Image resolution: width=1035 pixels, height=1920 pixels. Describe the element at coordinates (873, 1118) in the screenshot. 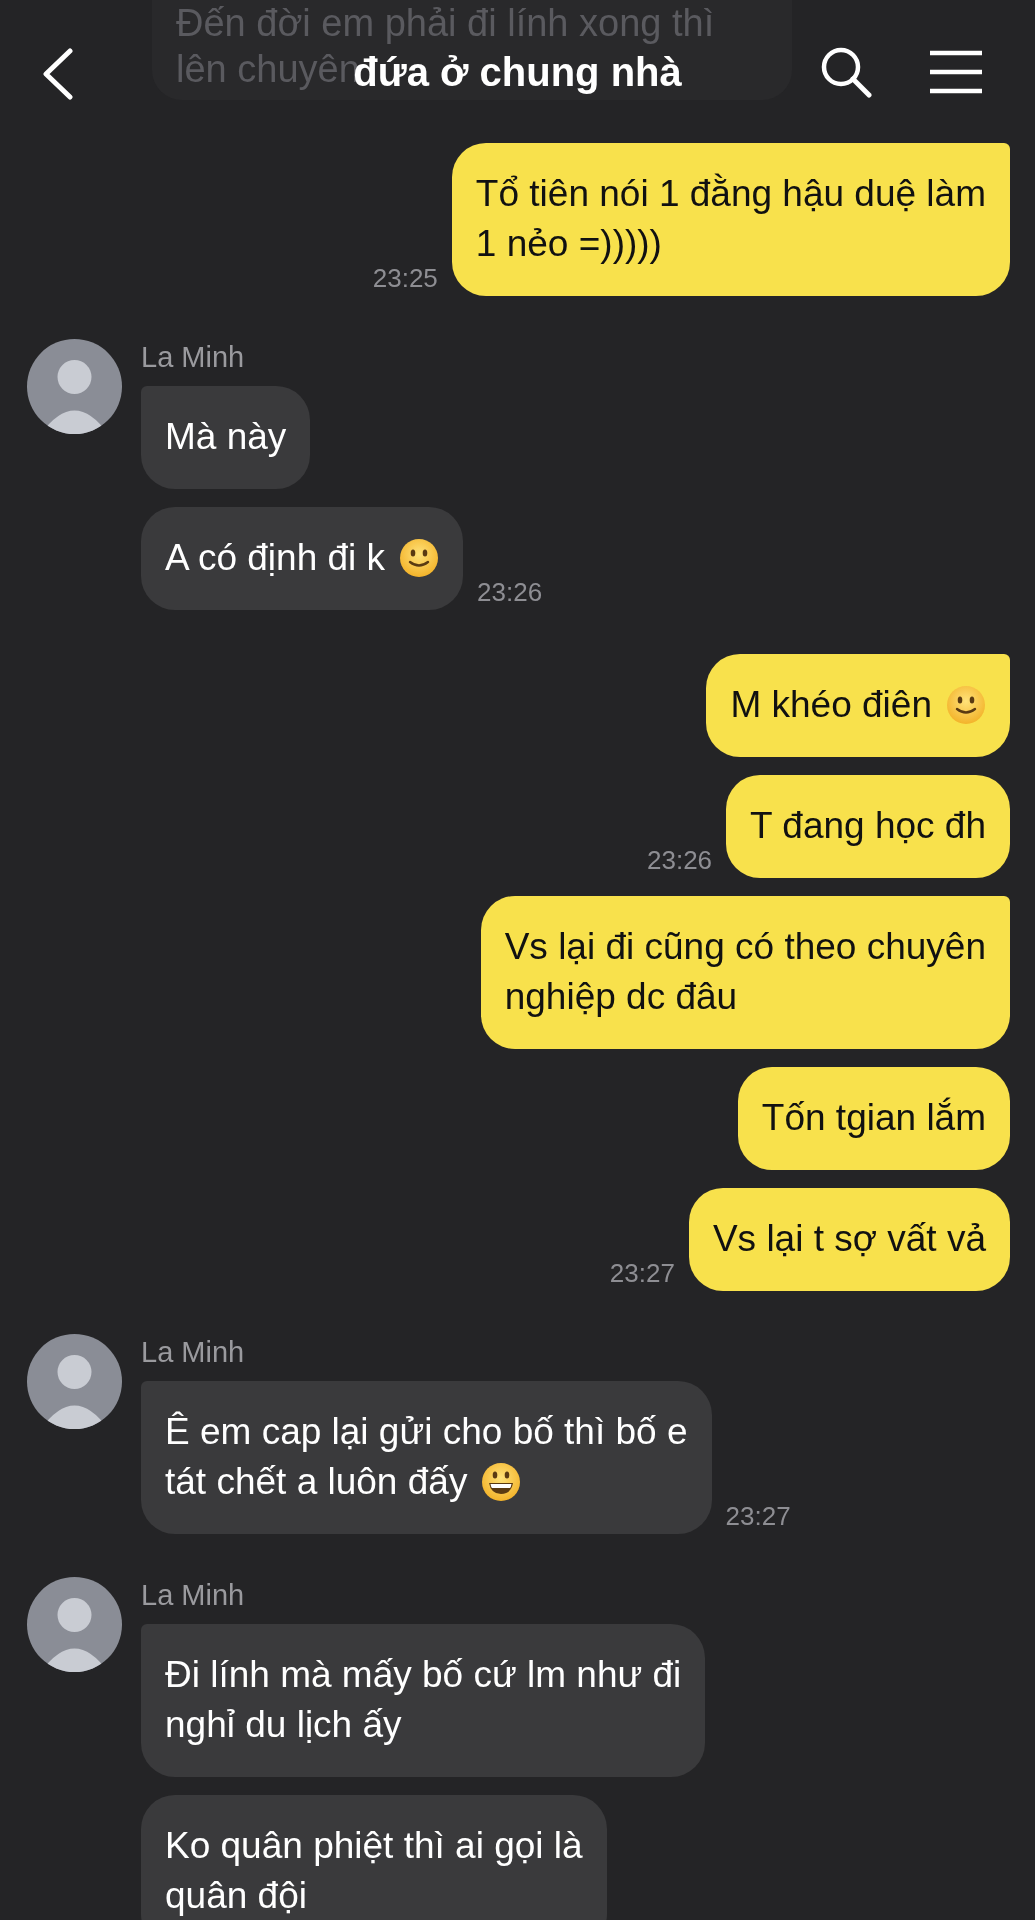

I see `message-bubble: Tốn tgian lắm` at that location.